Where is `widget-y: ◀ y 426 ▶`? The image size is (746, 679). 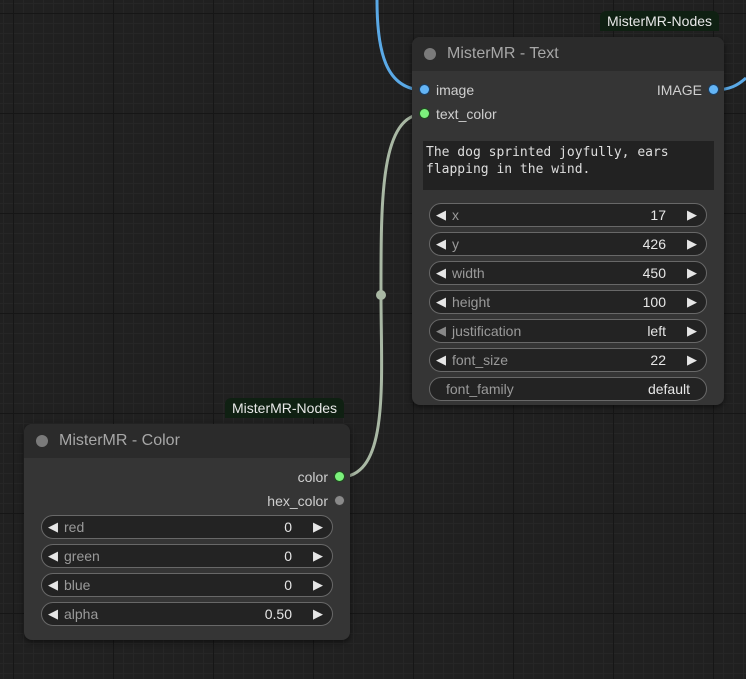
widget-y: ◀ y 426 ▶ is located at coordinates (568, 244).